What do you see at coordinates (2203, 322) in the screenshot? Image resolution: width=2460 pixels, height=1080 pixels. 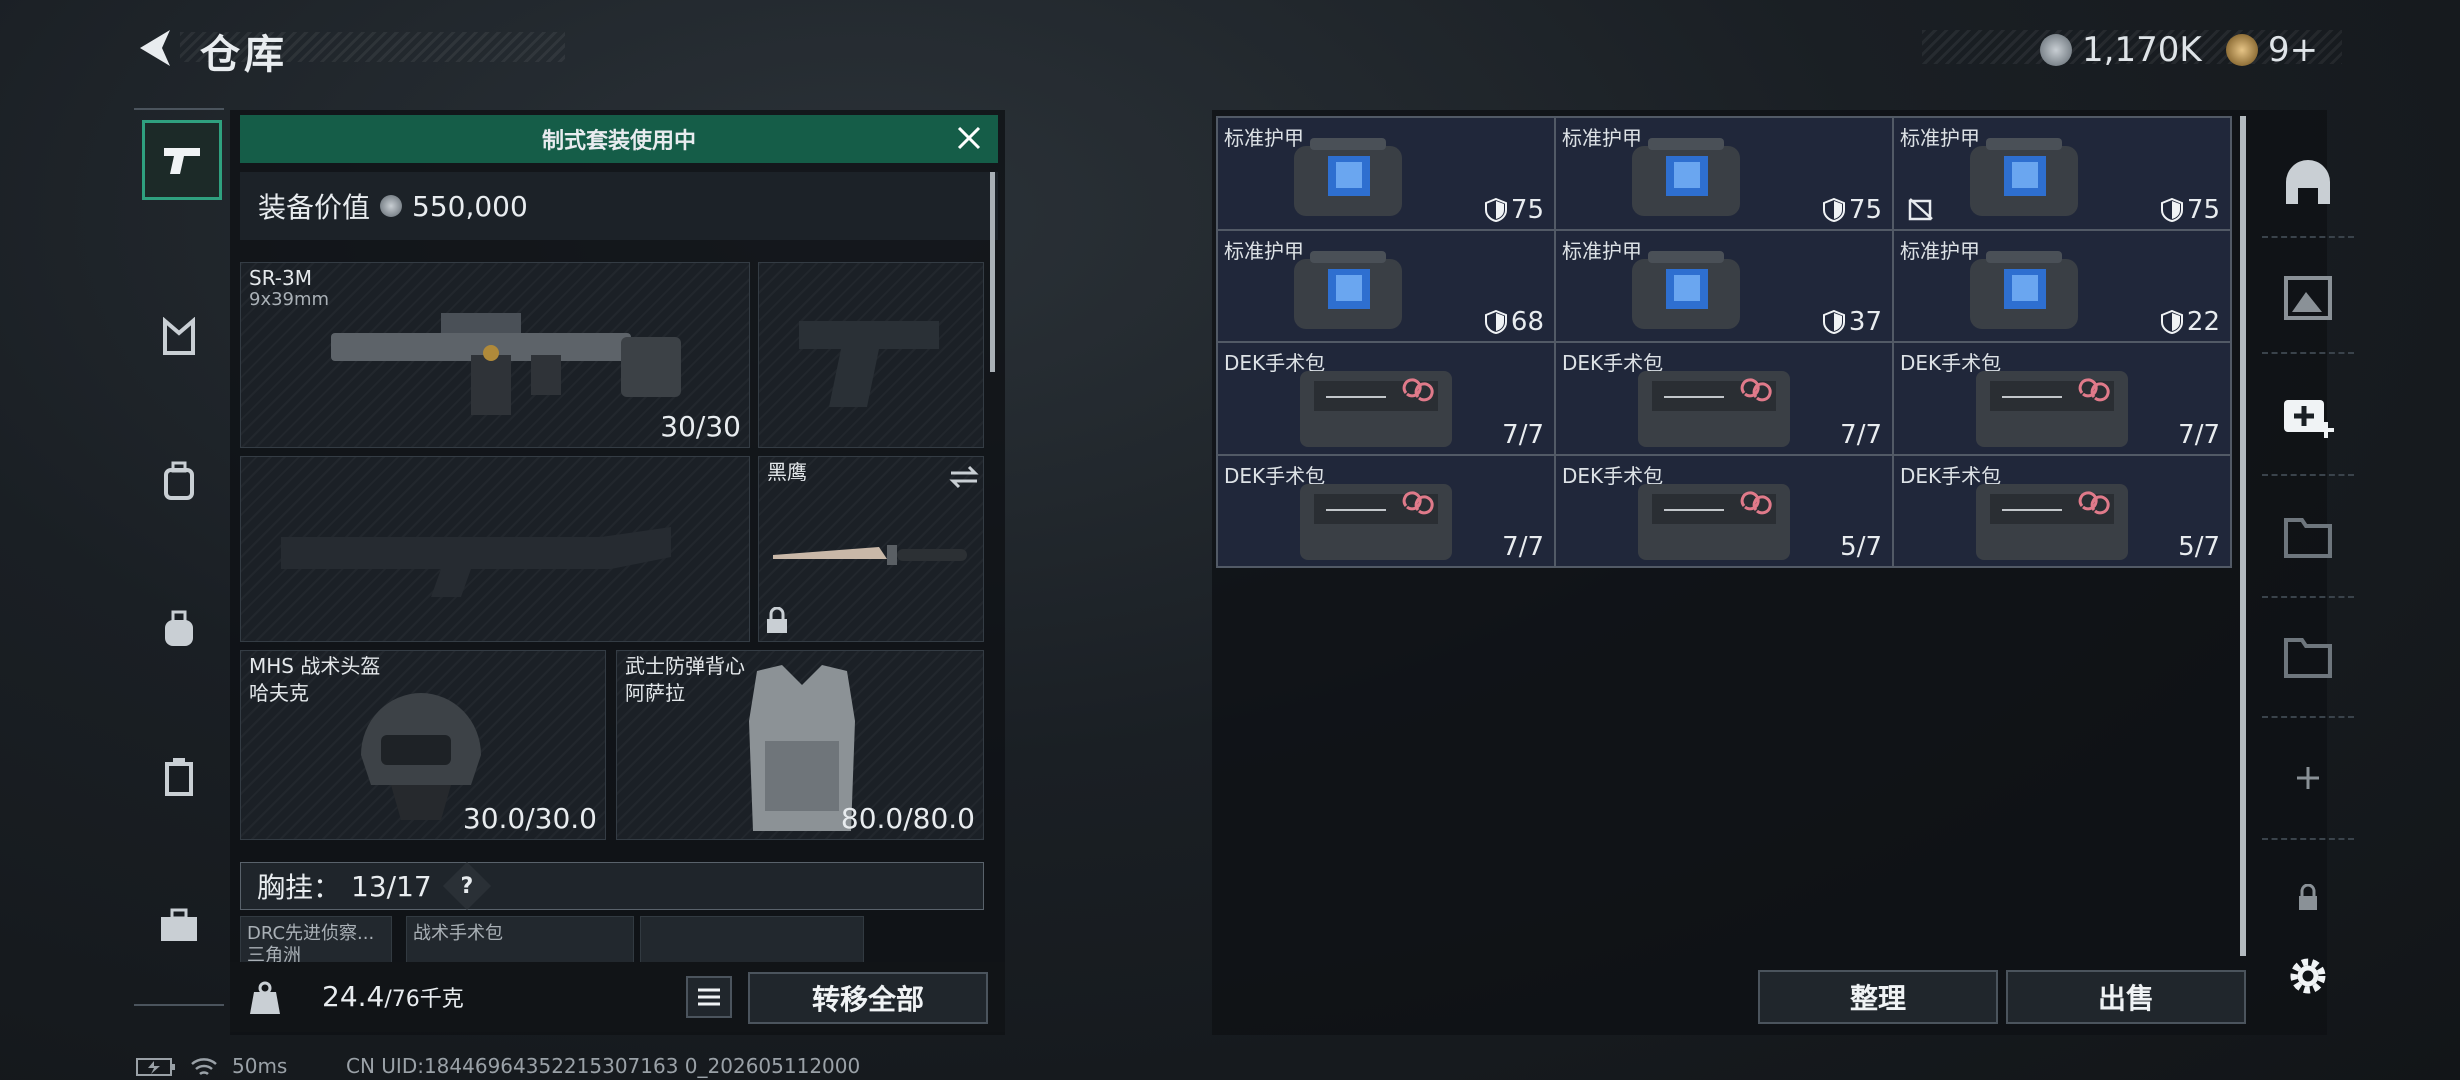 I see `stash-item-value-text: 22` at bounding box center [2203, 322].